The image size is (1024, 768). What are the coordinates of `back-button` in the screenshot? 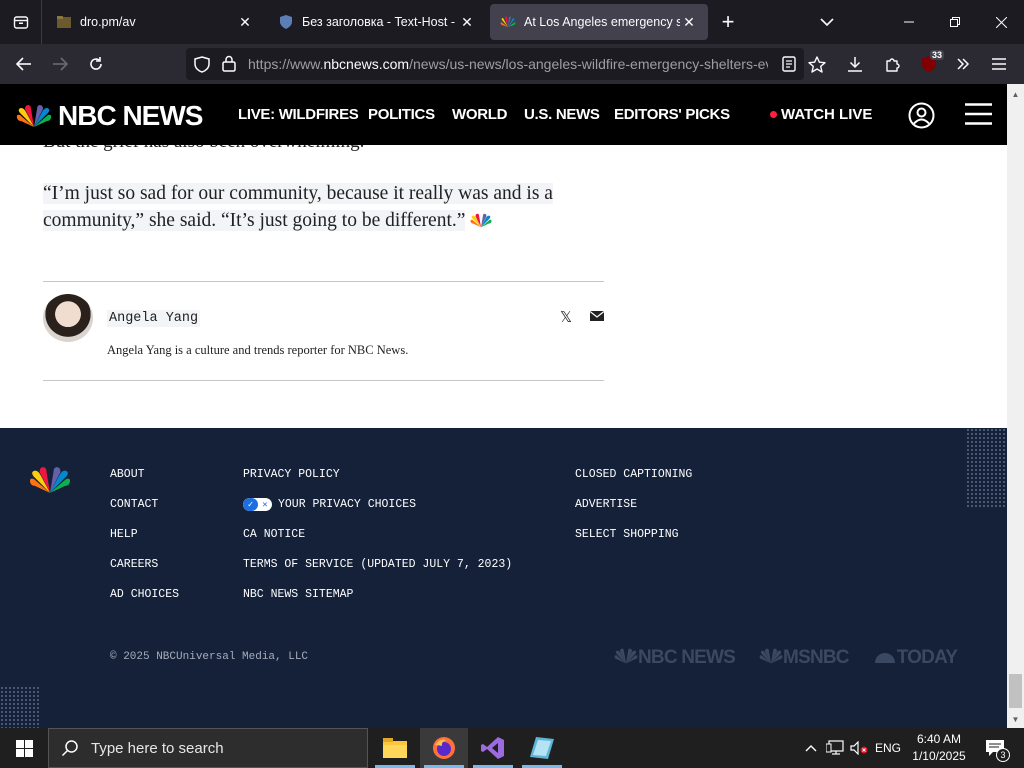 It's located at (24, 64).